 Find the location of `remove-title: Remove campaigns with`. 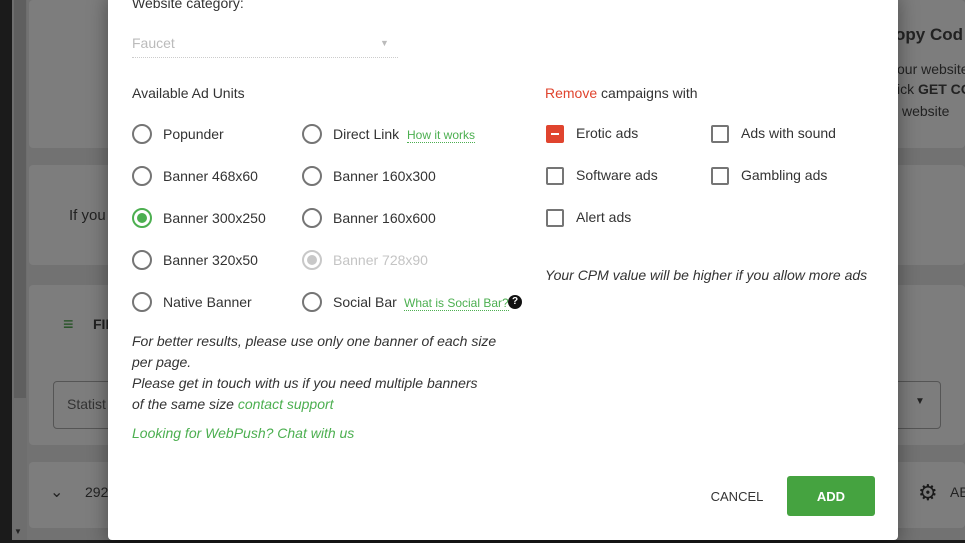

remove-title: Remove campaigns with is located at coordinates (621, 93).